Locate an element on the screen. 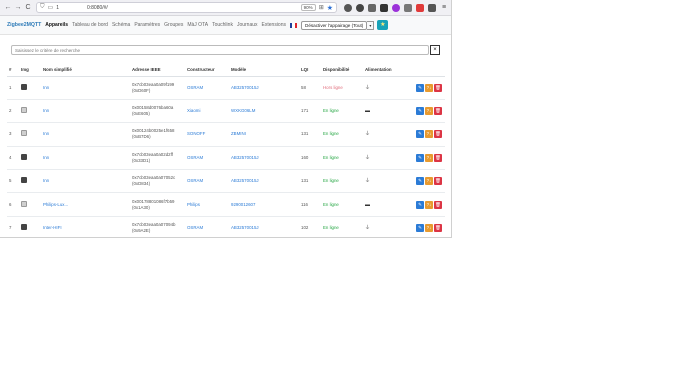 Image resolution: width=690 pixels, height=384 pixels. nav-link-touchlink: Touchlink is located at coordinates (222, 25).